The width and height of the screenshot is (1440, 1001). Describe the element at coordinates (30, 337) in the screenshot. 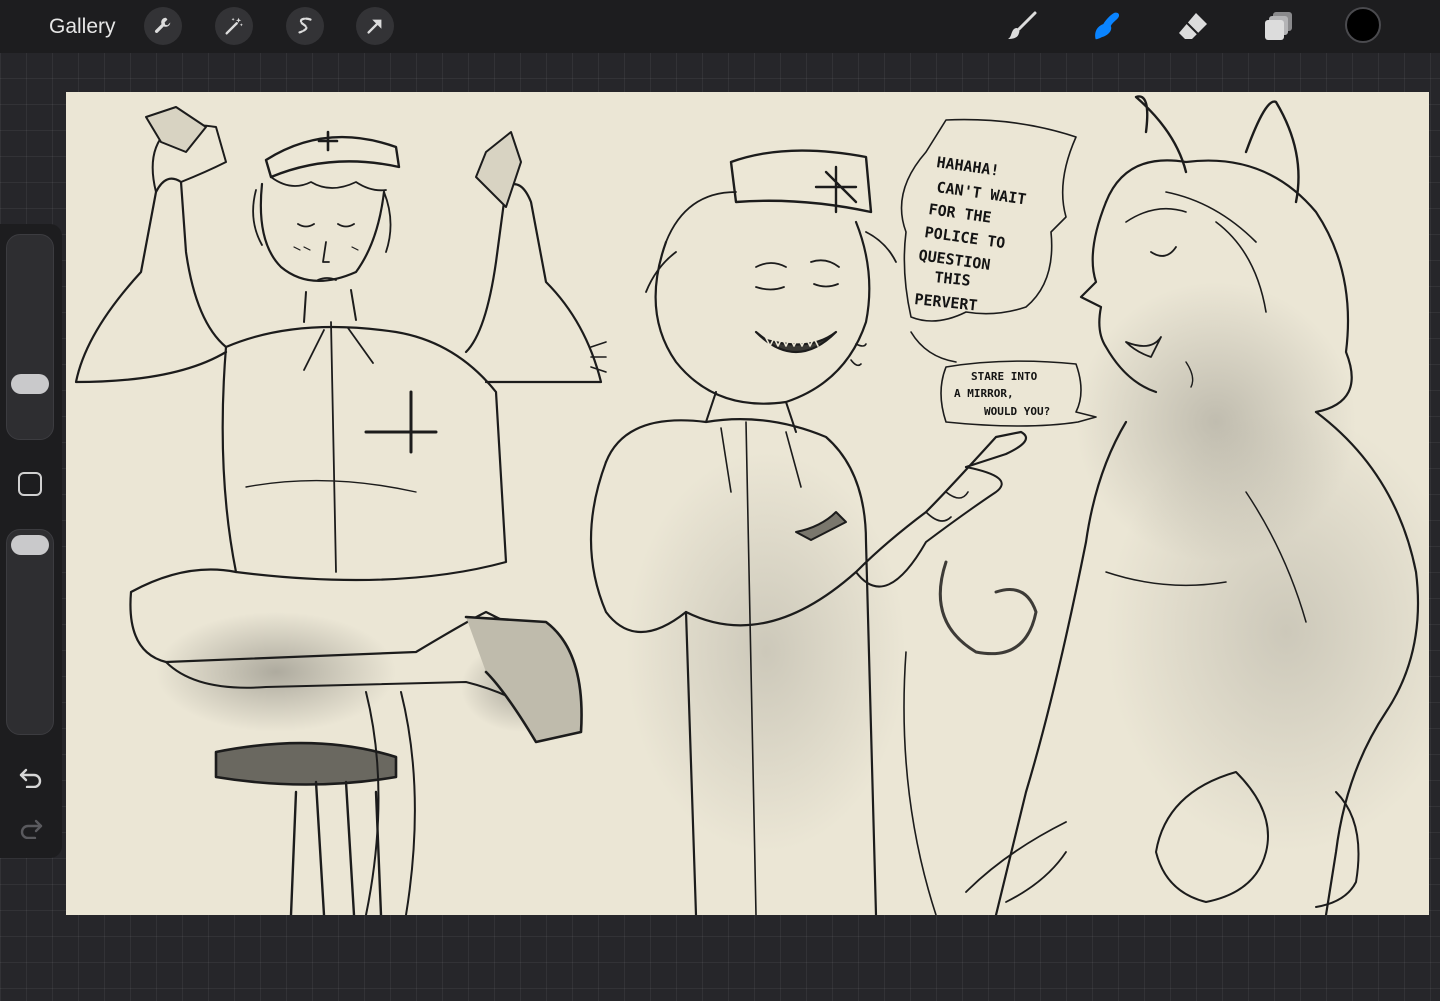

I see `brush-size-slider` at that location.